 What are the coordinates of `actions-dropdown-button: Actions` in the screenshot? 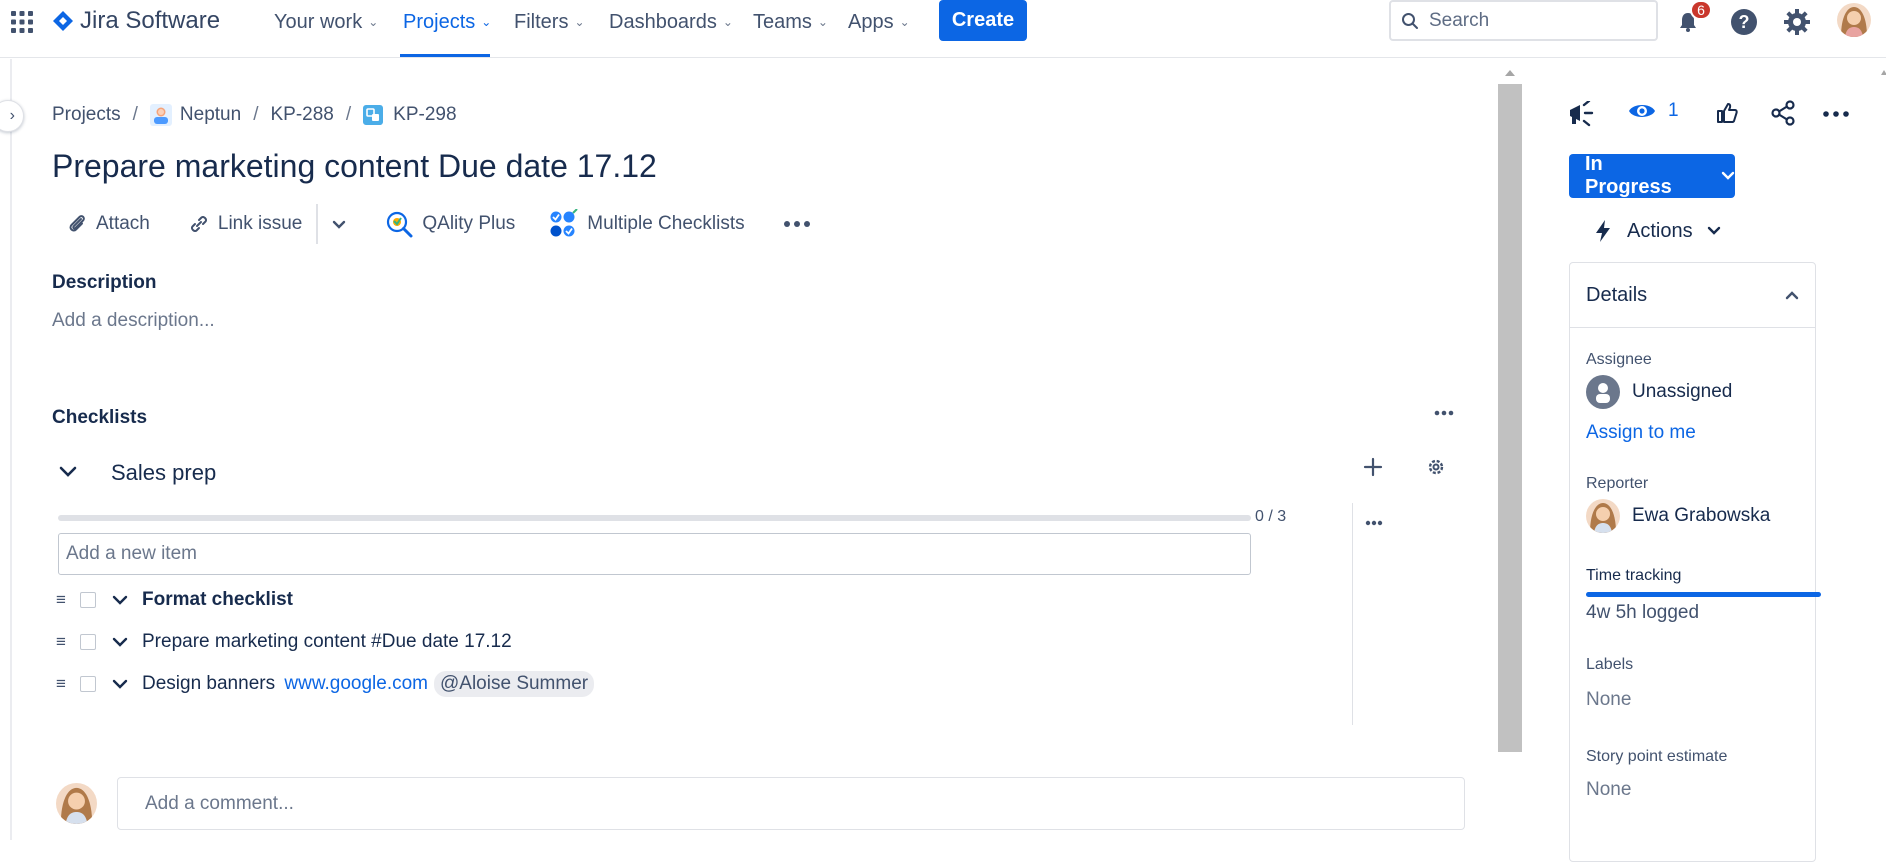 It's located at (1657, 231).